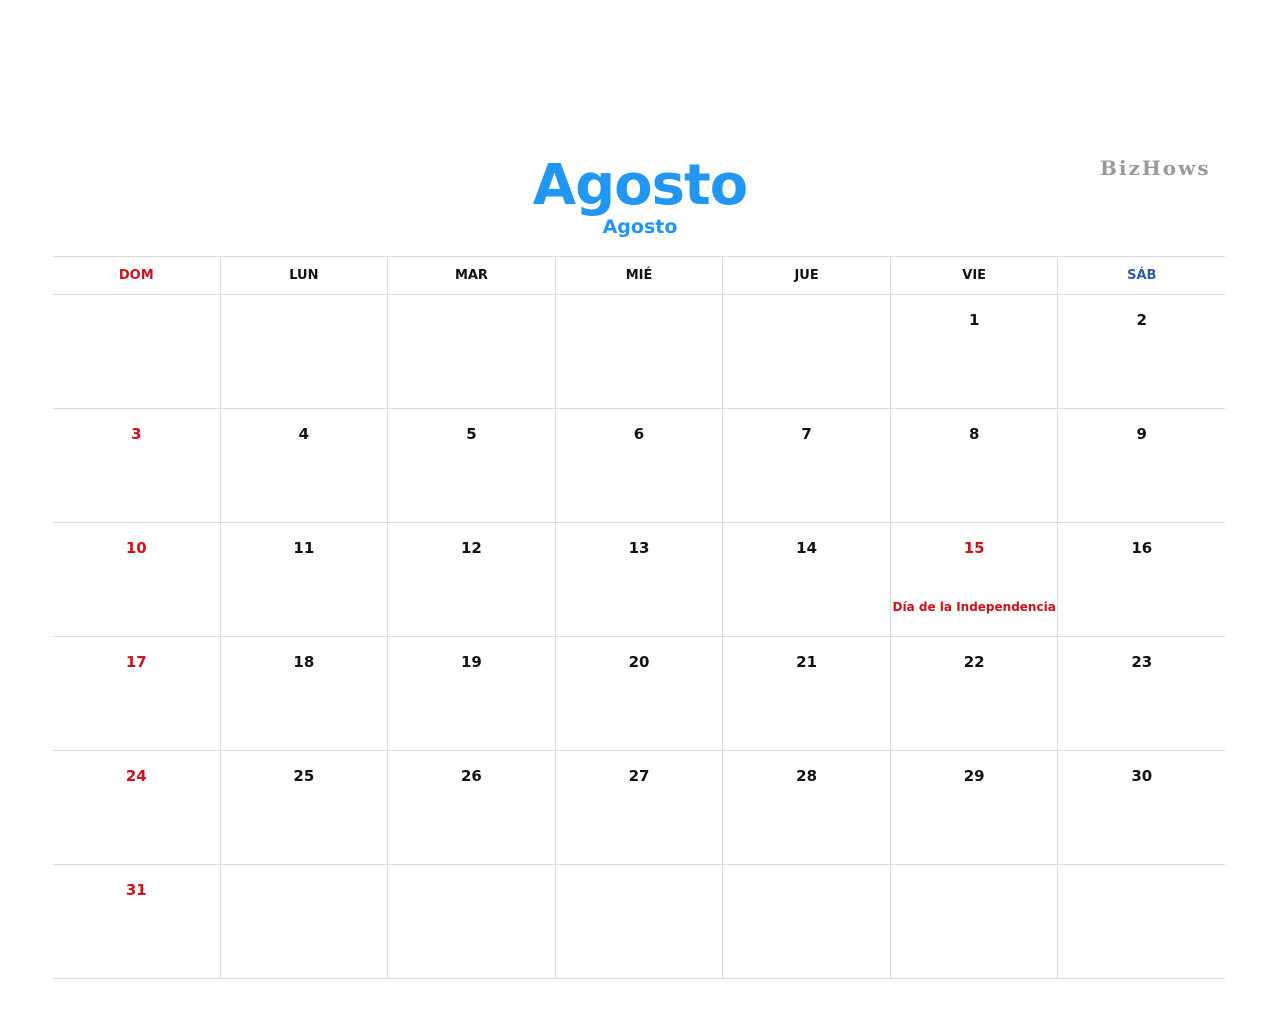 The height and width of the screenshot is (1031, 1280). I want to click on day-number: 14, so click(807, 548).